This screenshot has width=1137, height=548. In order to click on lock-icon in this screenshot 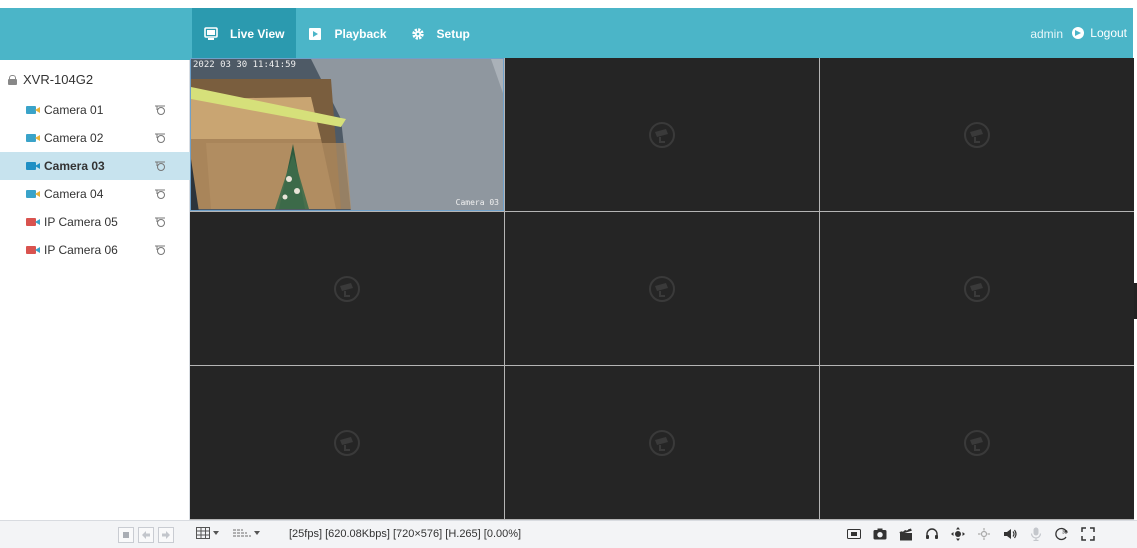, I will do `click(12, 79)`.